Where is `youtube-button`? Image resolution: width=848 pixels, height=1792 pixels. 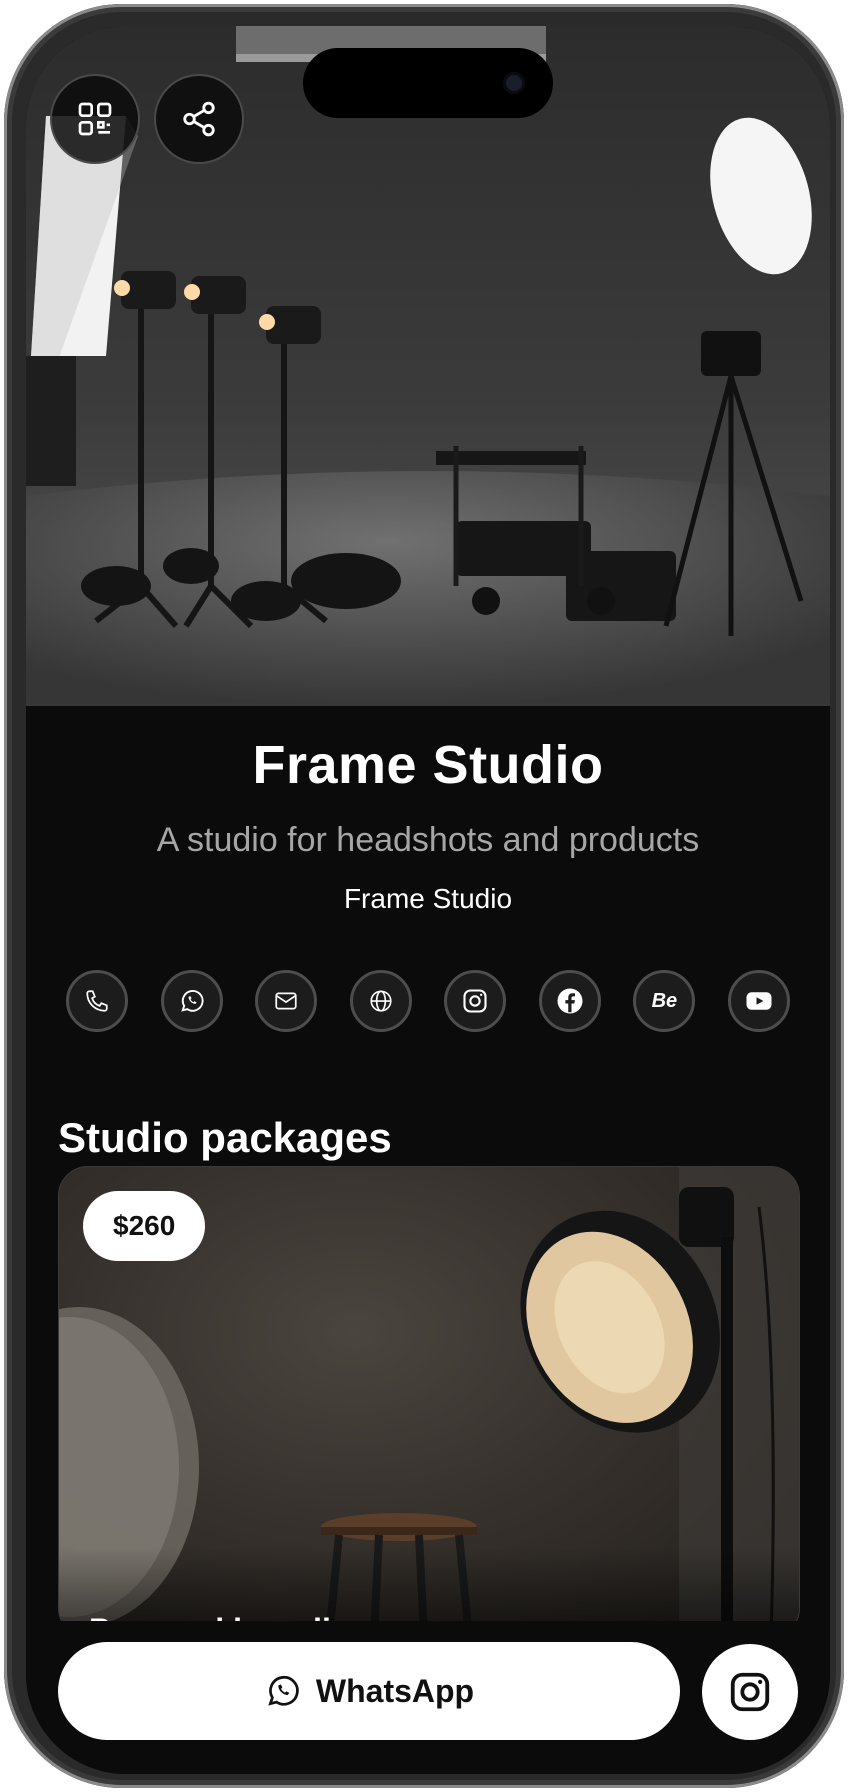
youtube-button is located at coordinates (758, 1001).